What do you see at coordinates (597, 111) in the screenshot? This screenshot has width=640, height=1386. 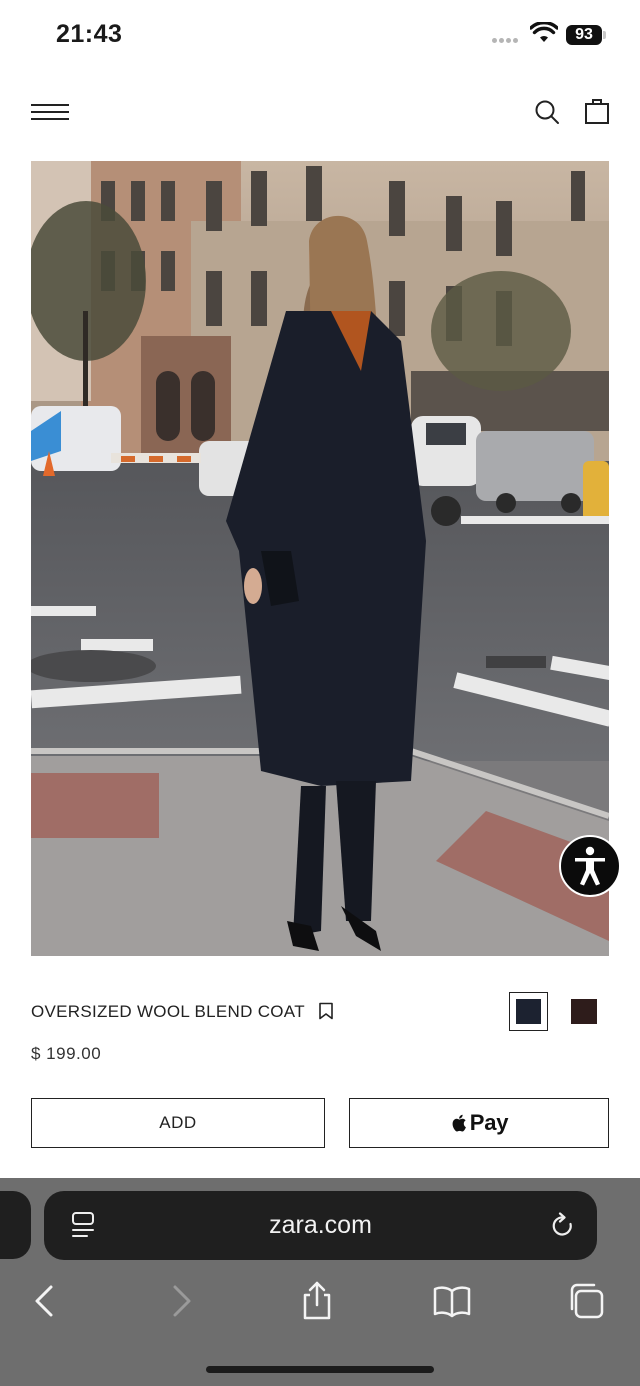 I see `bag-icon` at bounding box center [597, 111].